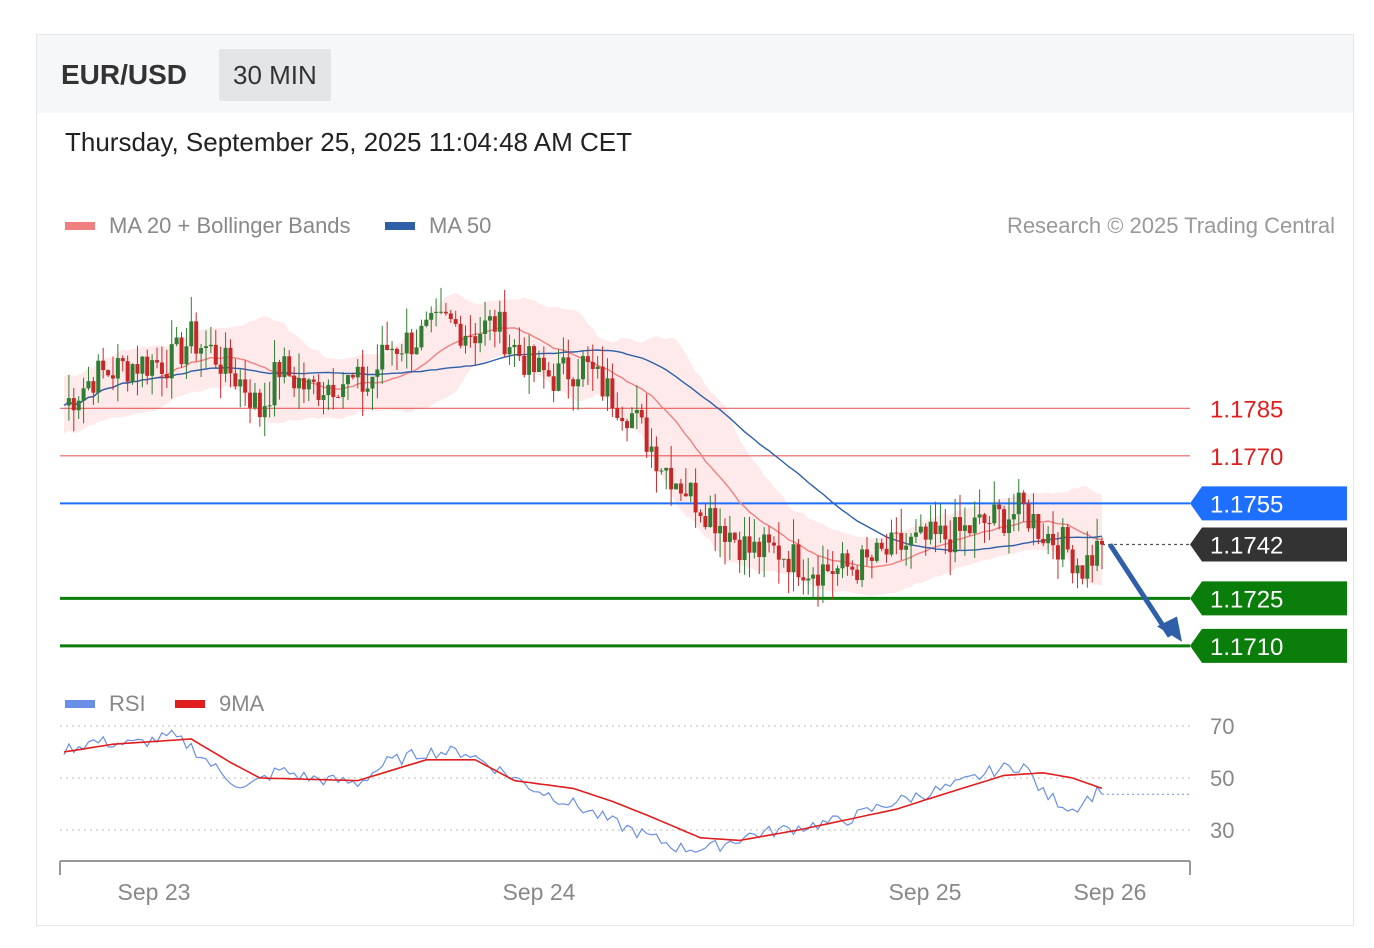 This screenshot has width=1374, height=948. I want to click on level-label-1.1725: 1.1725, so click(1246, 599).